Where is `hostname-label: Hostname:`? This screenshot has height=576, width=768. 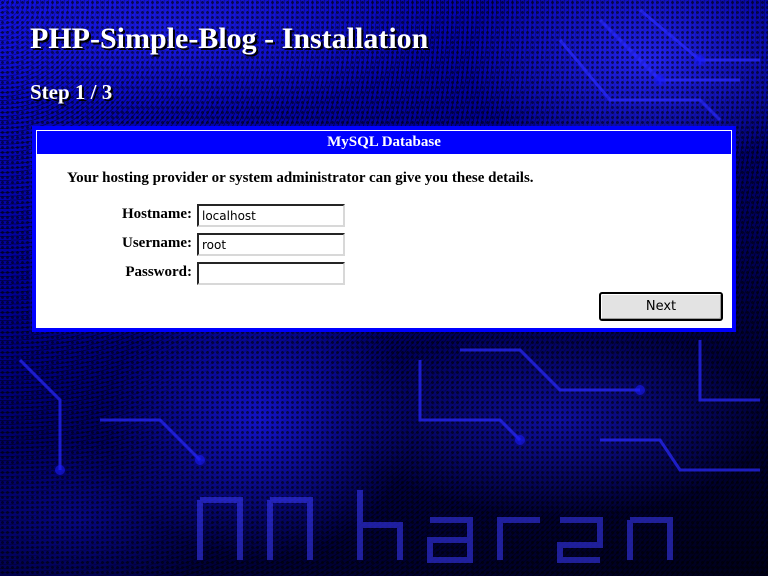 hostname-label: Hostname: is located at coordinates (157, 214).